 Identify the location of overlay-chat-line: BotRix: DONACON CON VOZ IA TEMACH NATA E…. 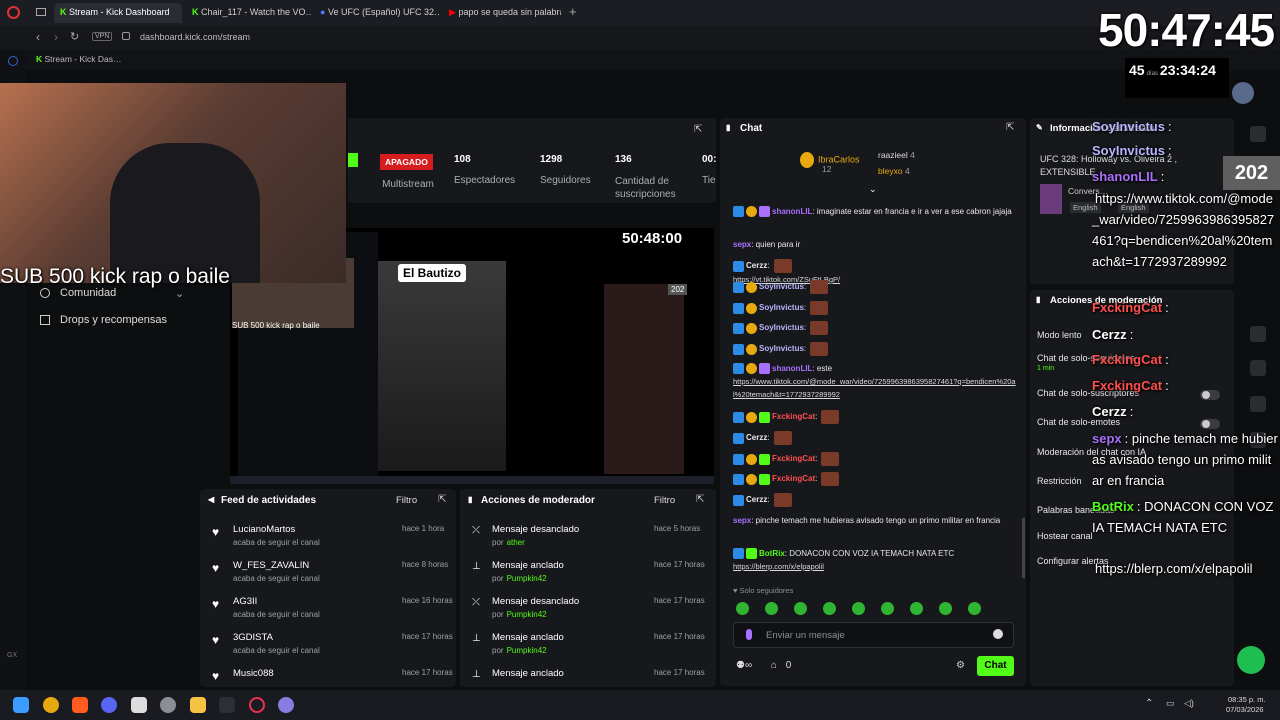
(1185, 517).